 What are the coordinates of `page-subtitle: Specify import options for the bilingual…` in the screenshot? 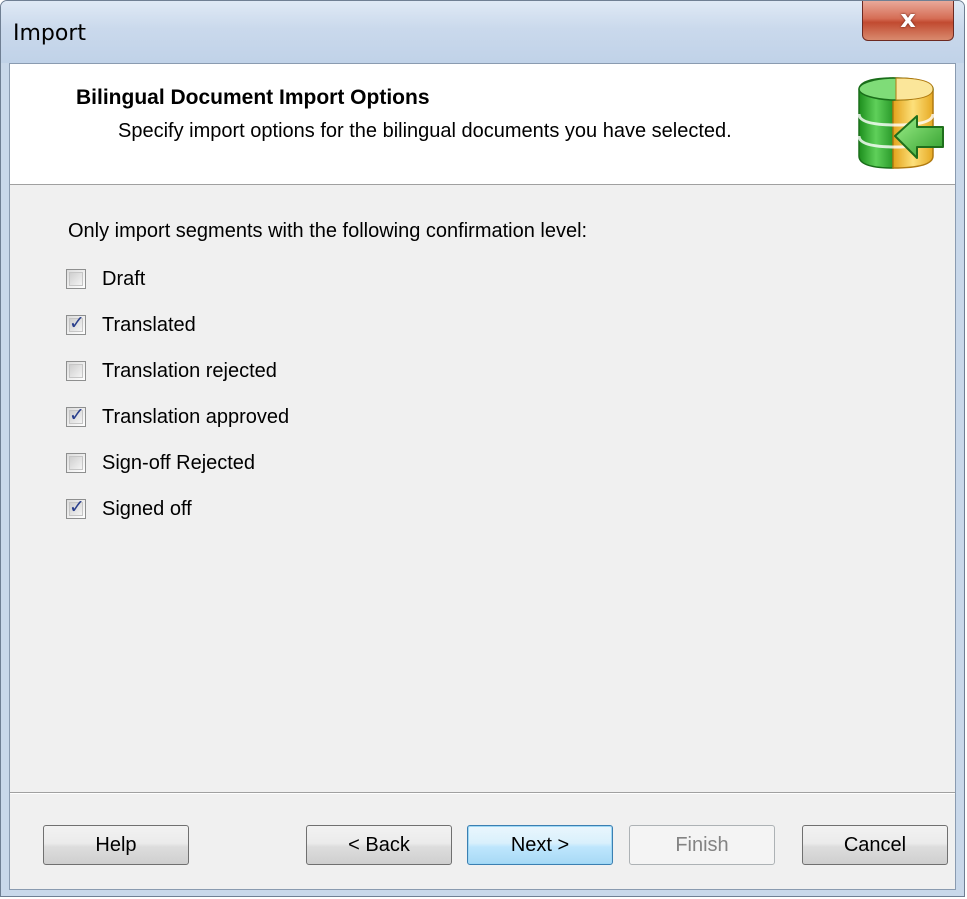 It's located at (425, 131).